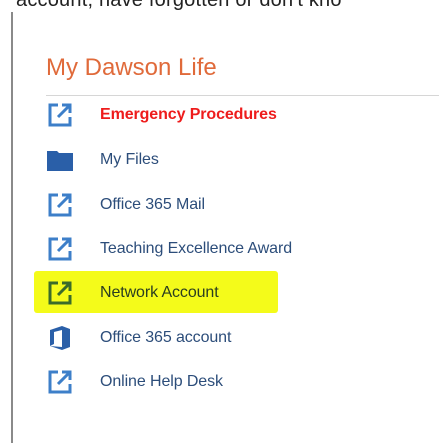  Describe the element at coordinates (179, 5) in the screenshot. I see `clipped-body-text: account, have forgotten or don't kno` at that location.